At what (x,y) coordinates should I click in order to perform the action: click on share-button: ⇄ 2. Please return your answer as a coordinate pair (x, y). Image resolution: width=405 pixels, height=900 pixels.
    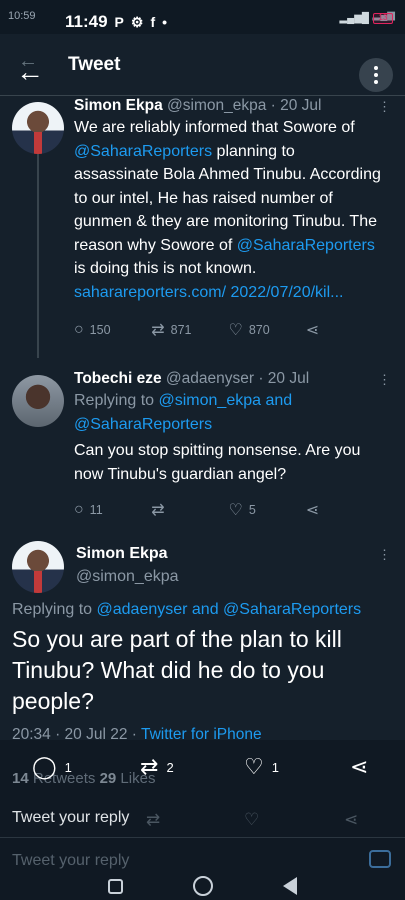
    Looking at the image, I should click on (157, 767).